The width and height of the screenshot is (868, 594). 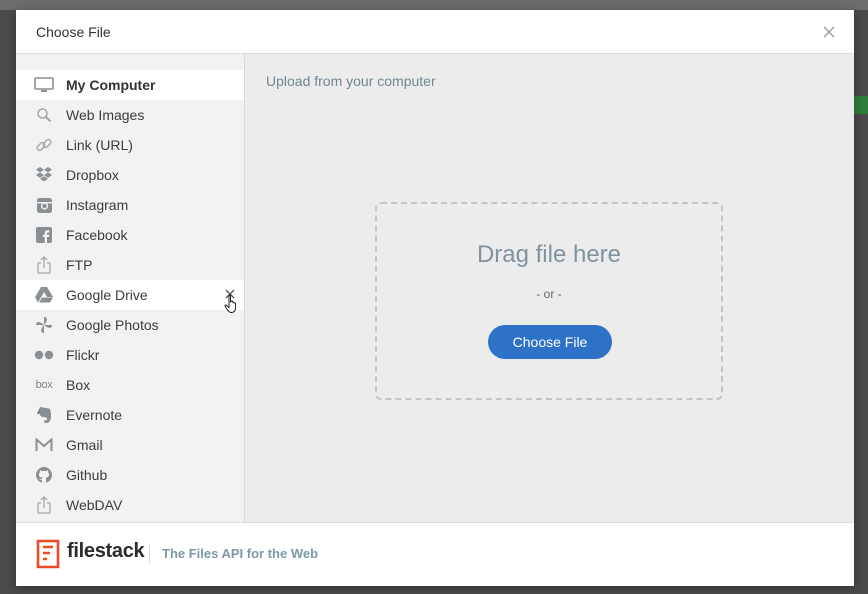 I want to click on sidebar-item-google-drive: Google Drive, so click(x=130, y=295).